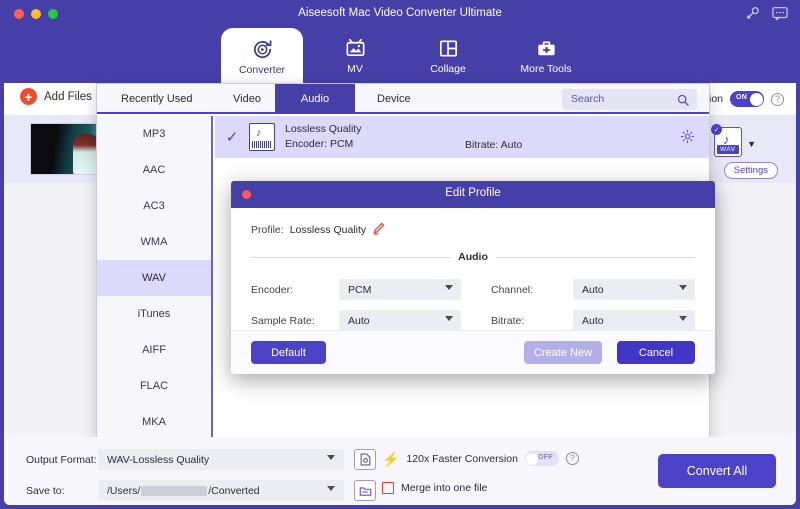  What do you see at coordinates (221, 459) in the screenshot?
I see `output-format-select: WAV-Lossless Quality` at bounding box center [221, 459].